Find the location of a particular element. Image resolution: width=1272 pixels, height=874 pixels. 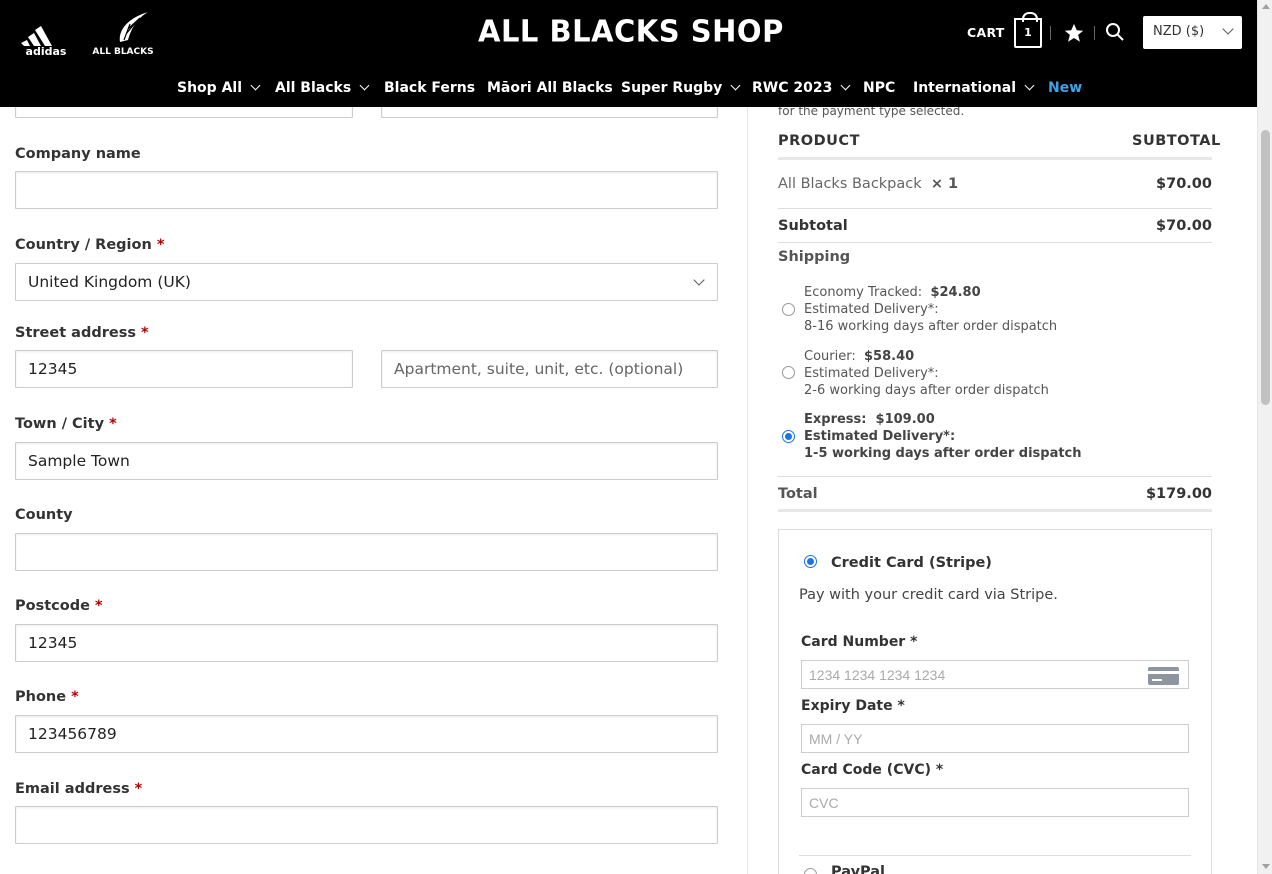

col-product: PRODUCT is located at coordinates (819, 141).